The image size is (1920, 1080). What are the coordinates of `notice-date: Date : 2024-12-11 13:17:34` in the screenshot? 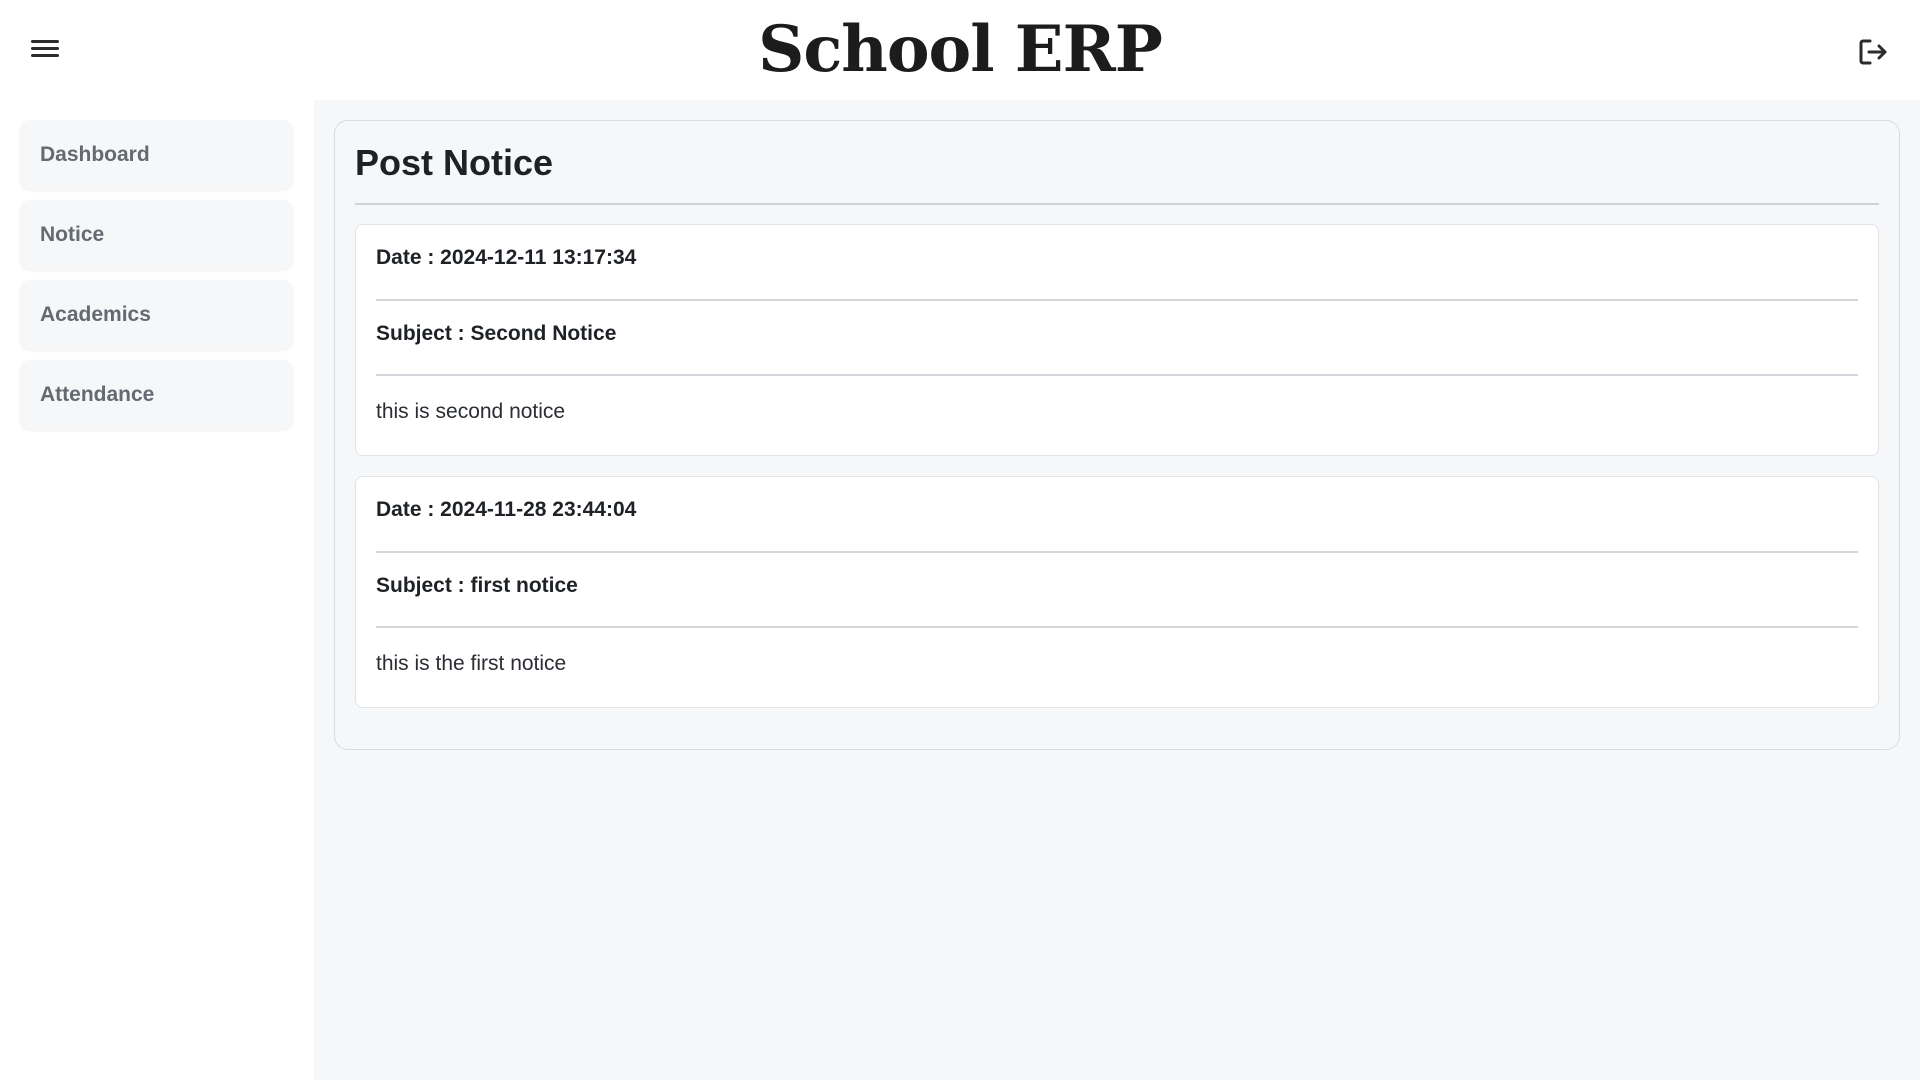 It's located at (506, 257).